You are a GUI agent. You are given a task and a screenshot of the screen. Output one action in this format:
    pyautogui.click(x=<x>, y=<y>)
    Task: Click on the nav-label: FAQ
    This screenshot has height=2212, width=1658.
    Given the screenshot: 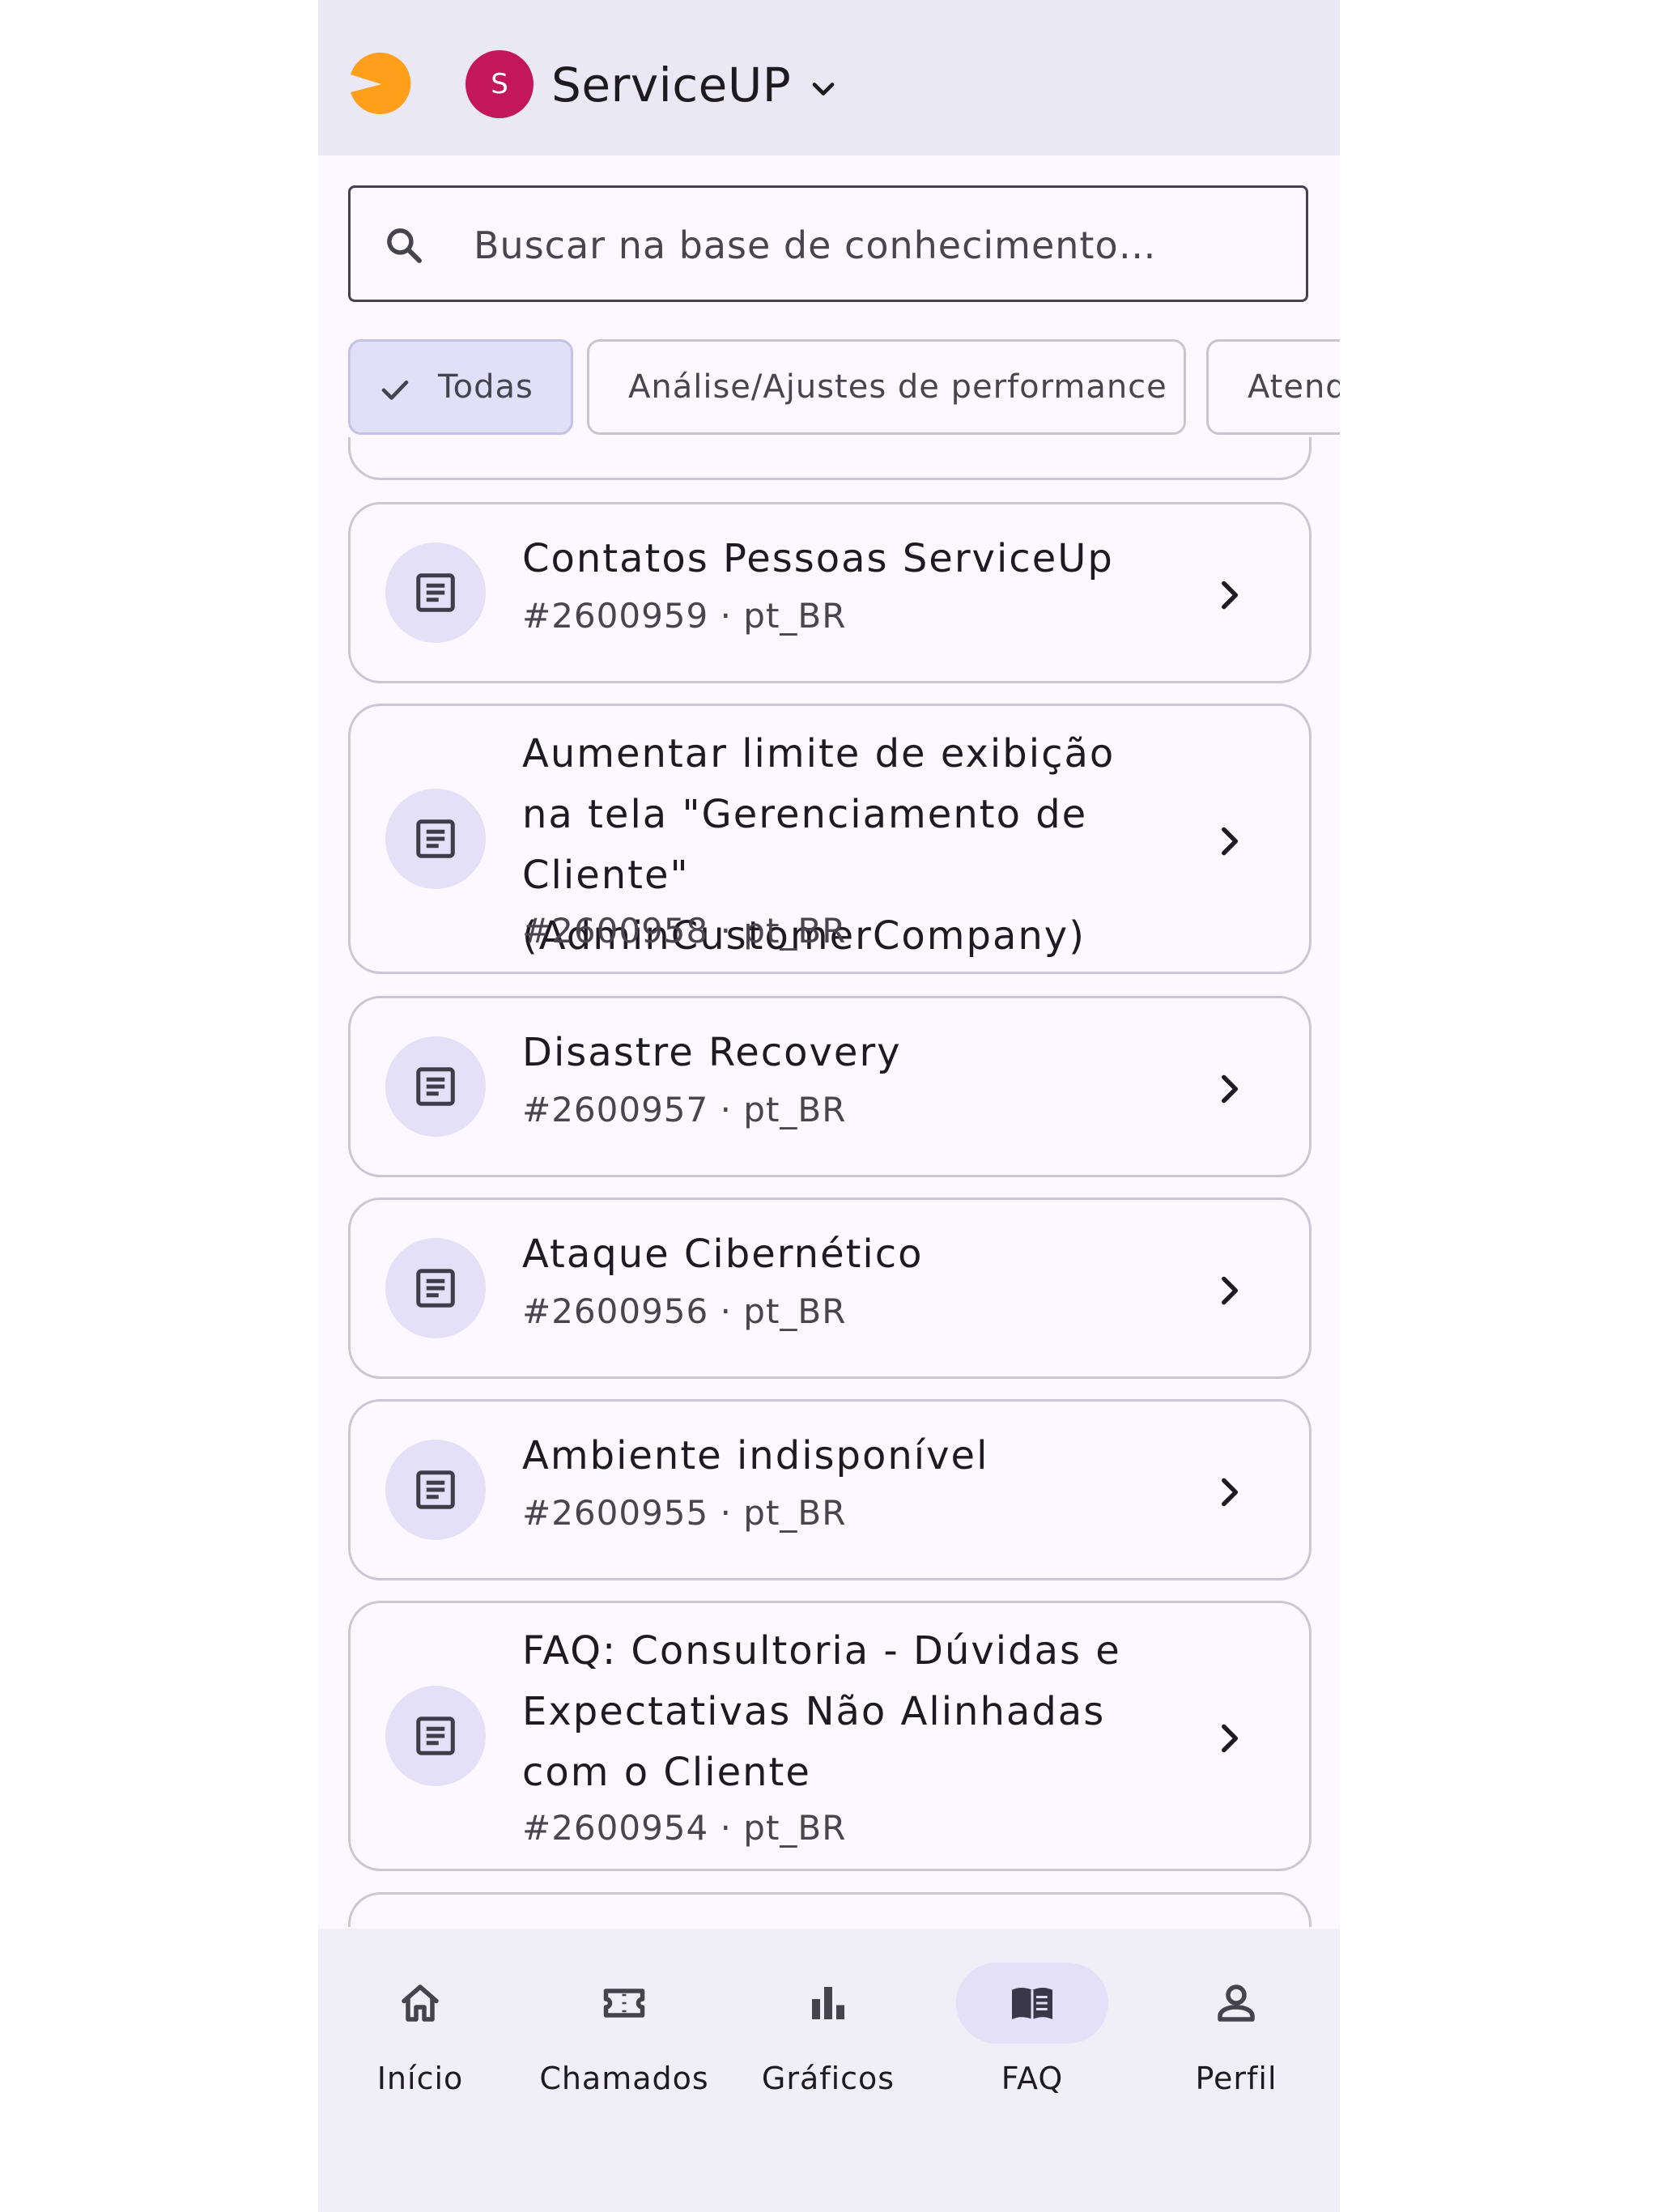 What is the action you would take?
    pyautogui.click(x=1032, y=2079)
    